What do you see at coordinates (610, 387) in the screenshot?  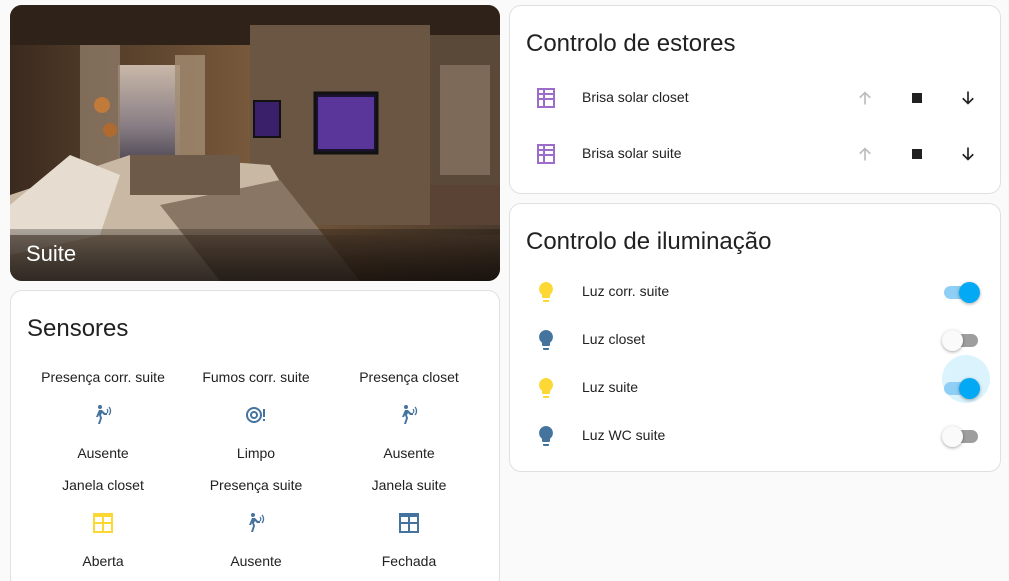 I see `light-name: Luz suite` at bounding box center [610, 387].